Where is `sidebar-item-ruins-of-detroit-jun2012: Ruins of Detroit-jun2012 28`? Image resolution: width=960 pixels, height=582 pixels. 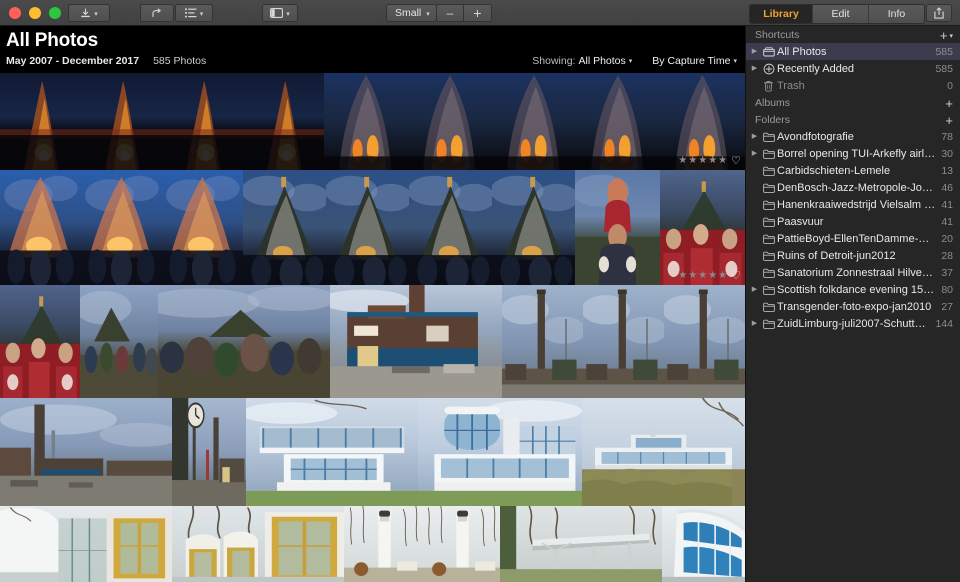 sidebar-item-ruins-of-detroit-jun2012: Ruins of Detroit-jun2012 28 is located at coordinates (853, 255).